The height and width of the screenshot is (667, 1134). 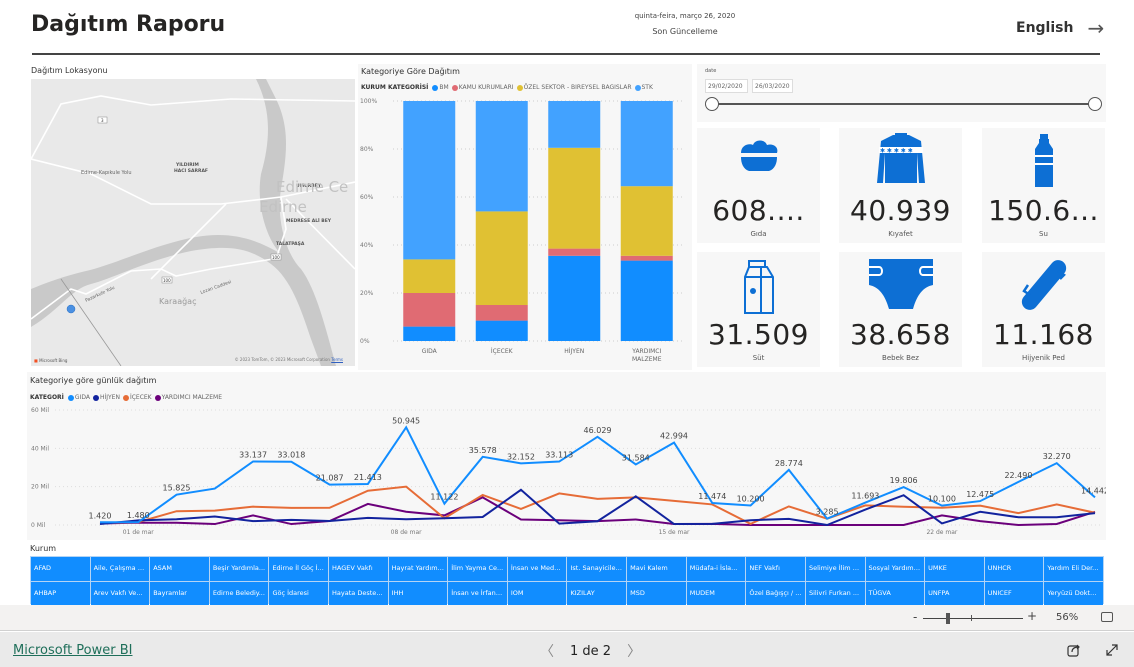 I want to click on next-page-button: 〉, so click(x=634, y=651).